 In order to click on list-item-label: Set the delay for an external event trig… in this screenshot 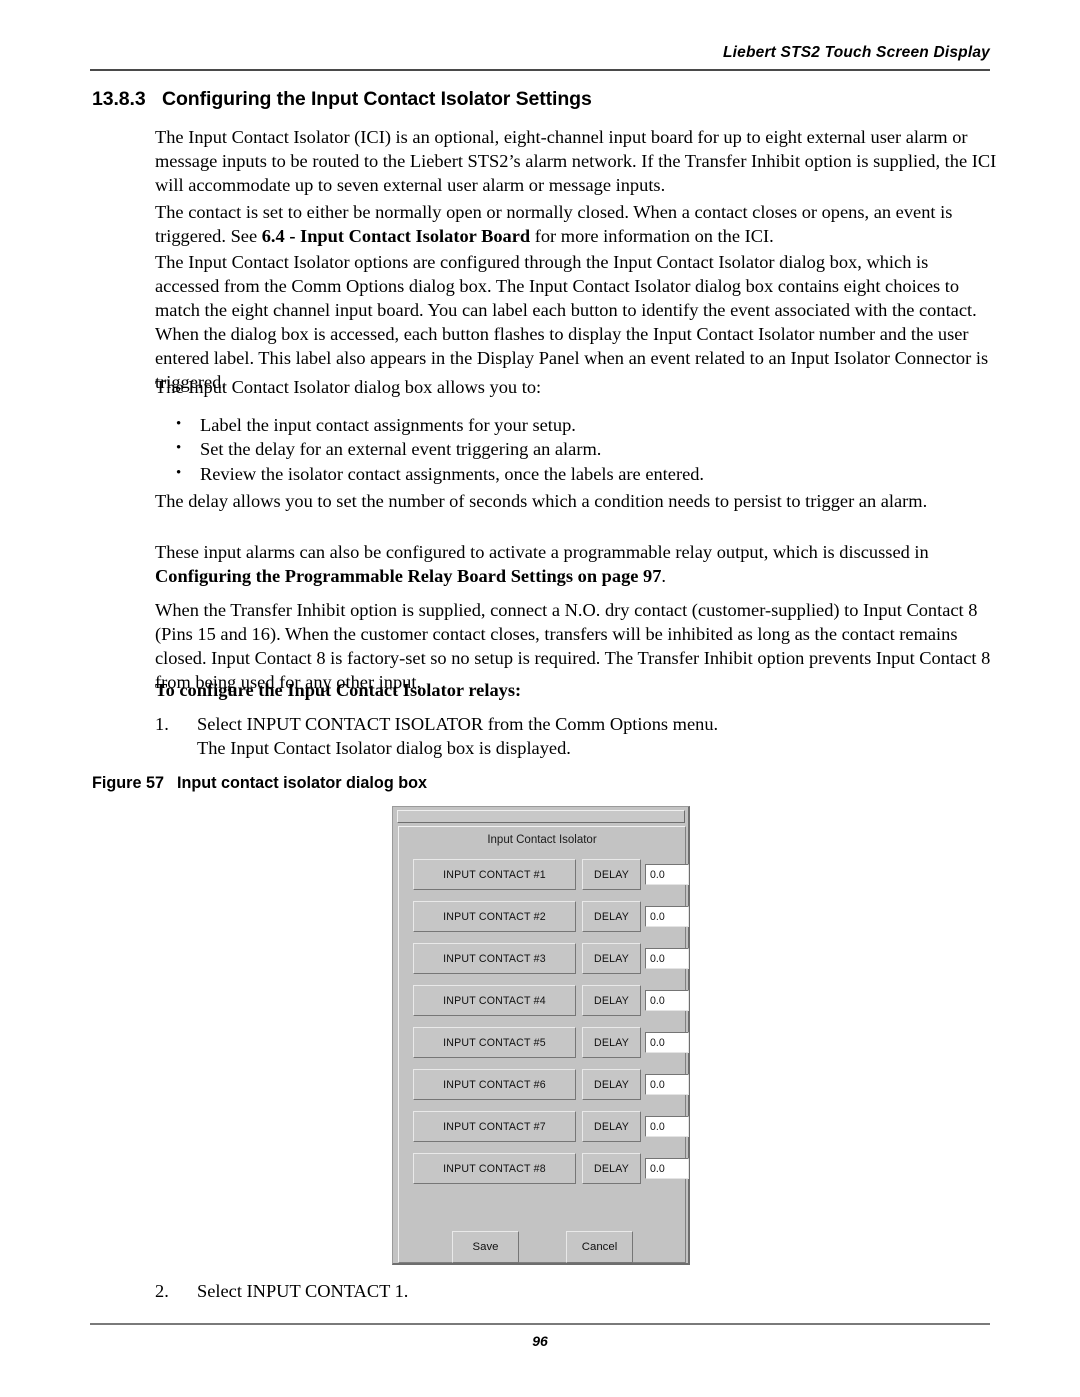, I will do `click(401, 449)`.